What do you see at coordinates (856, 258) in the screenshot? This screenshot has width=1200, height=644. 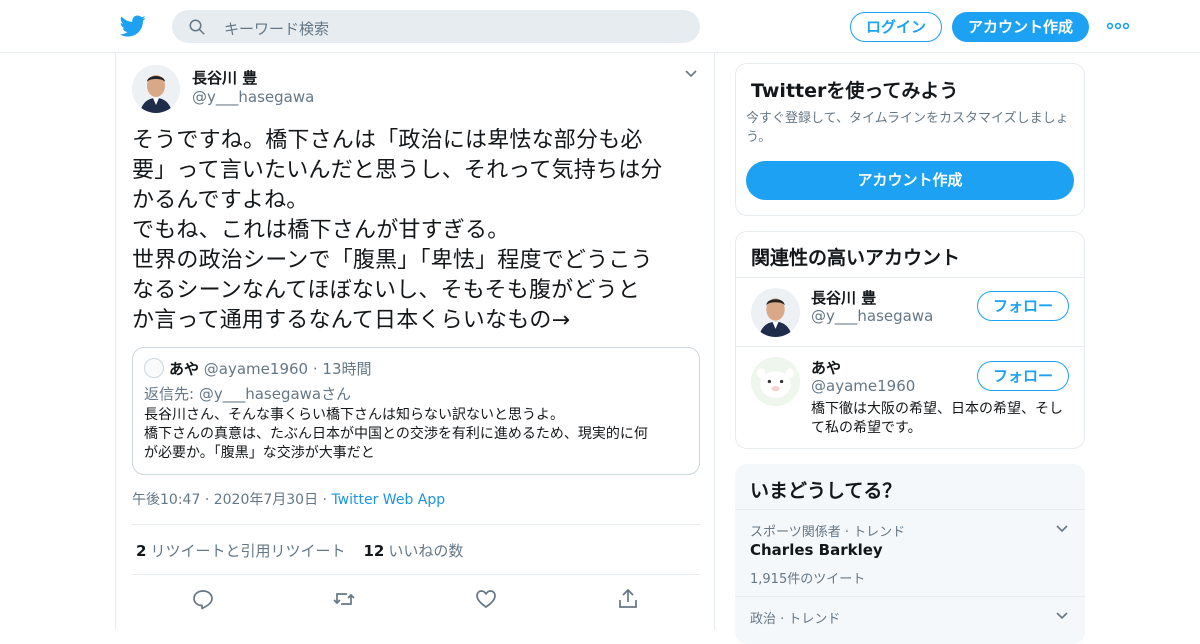 I see `card-title: 関連性の高いアカウント` at bounding box center [856, 258].